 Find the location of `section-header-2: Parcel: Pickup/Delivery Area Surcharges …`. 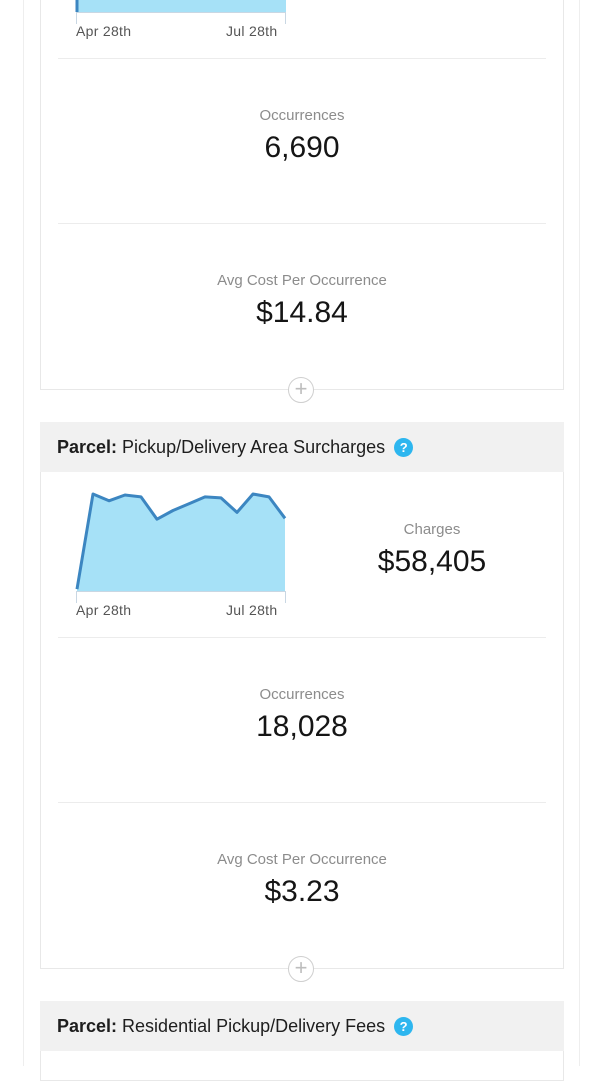

section-header-2: Parcel: Pickup/Delivery Area Surcharges … is located at coordinates (302, 447).